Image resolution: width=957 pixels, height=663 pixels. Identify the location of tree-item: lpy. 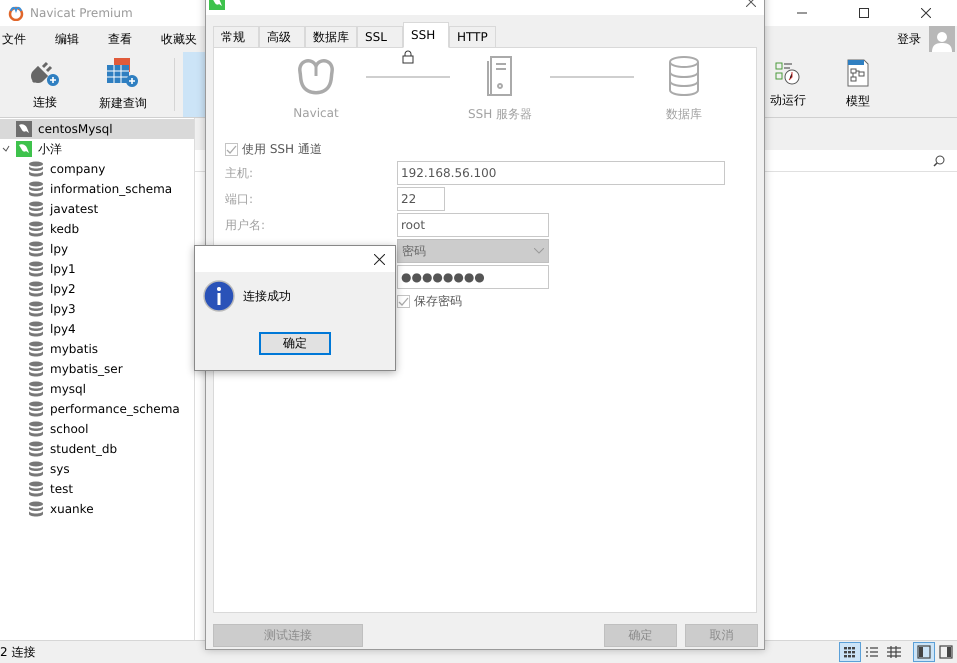
(97, 249).